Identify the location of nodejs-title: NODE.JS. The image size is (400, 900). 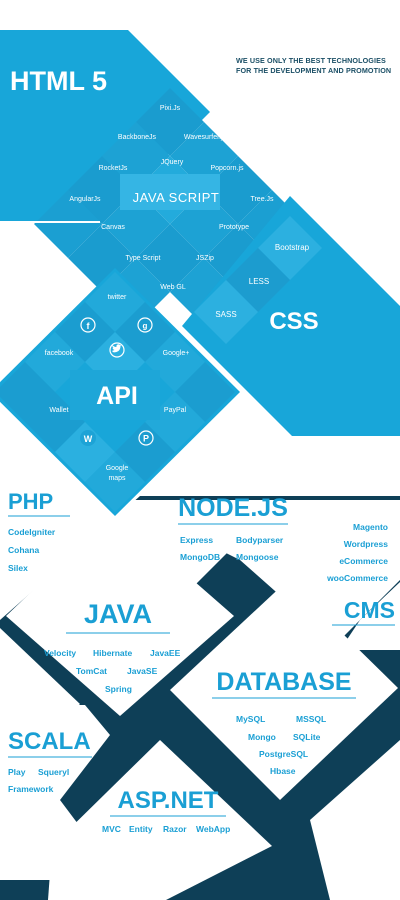
(233, 508).